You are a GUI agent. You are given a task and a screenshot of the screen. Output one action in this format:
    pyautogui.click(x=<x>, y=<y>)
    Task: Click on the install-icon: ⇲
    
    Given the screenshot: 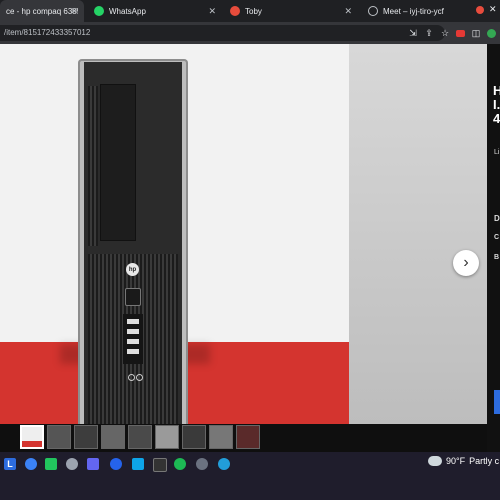 What is the action you would take?
    pyautogui.click(x=413, y=33)
    